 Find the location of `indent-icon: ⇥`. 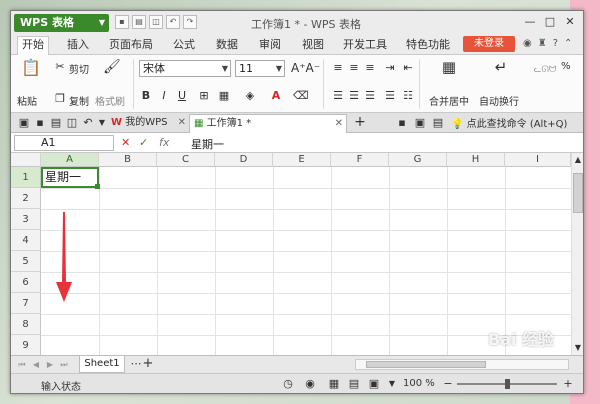

indent-icon: ⇥ is located at coordinates (390, 68).